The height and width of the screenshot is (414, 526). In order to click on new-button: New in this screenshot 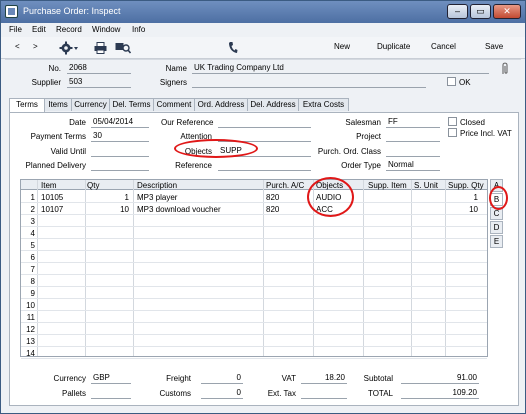, I will do `click(342, 46)`.